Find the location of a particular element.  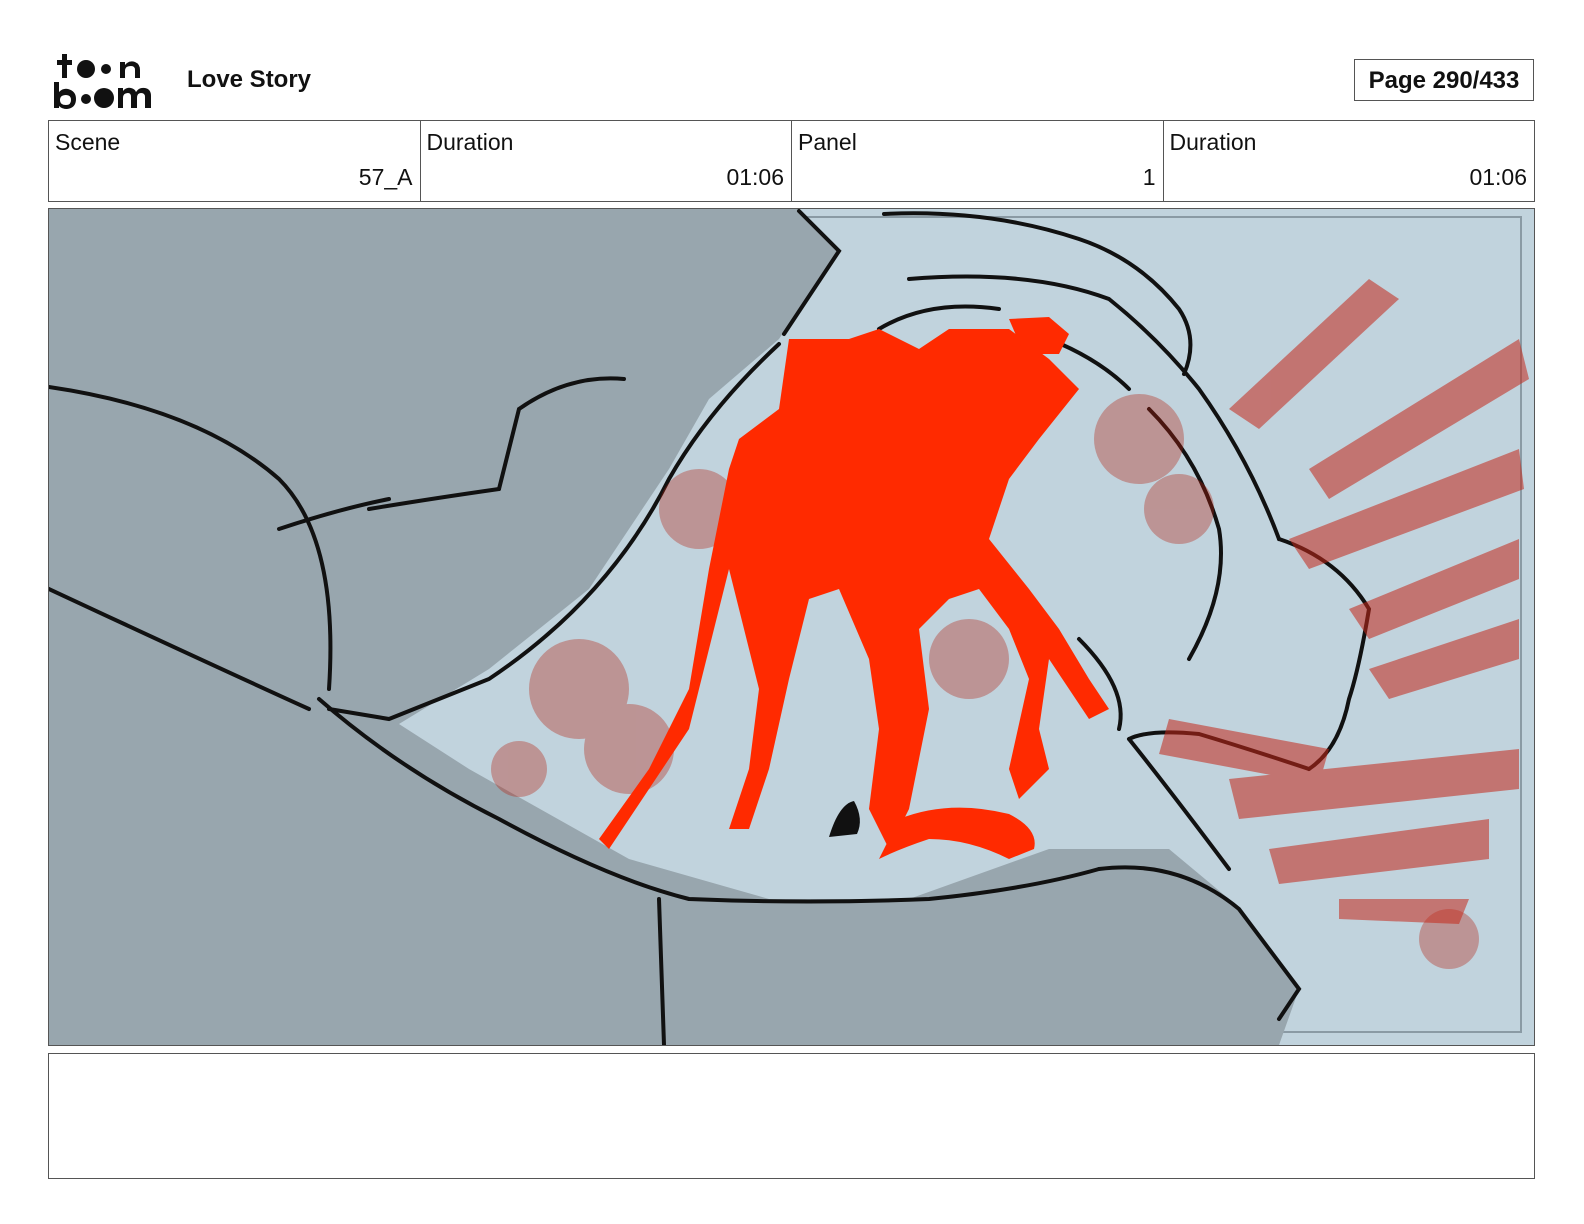

scene-value: 57_A is located at coordinates (385, 177).